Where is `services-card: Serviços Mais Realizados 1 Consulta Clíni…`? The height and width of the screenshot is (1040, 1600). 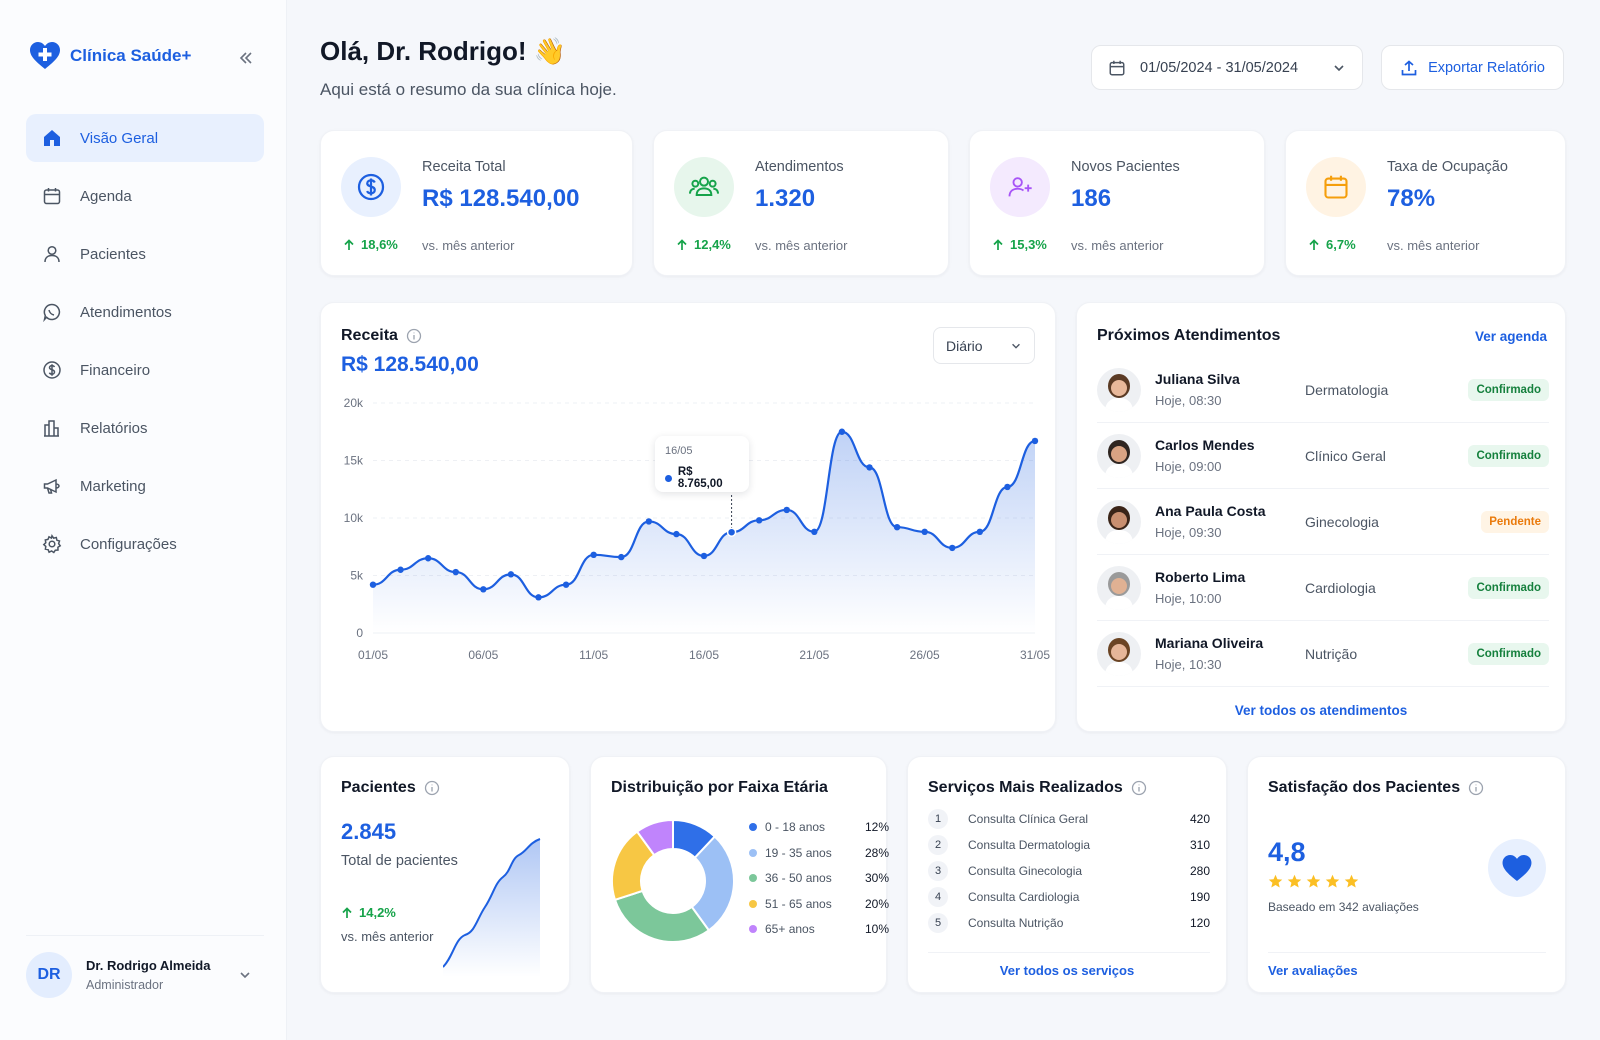 services-card: Serviços Mais Realizados 1 Consulta Clíni… is located at coordinates (1067, 874).